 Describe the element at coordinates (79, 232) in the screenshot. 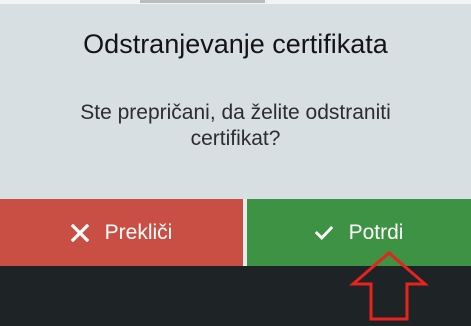

I see `close-icon` at that location.